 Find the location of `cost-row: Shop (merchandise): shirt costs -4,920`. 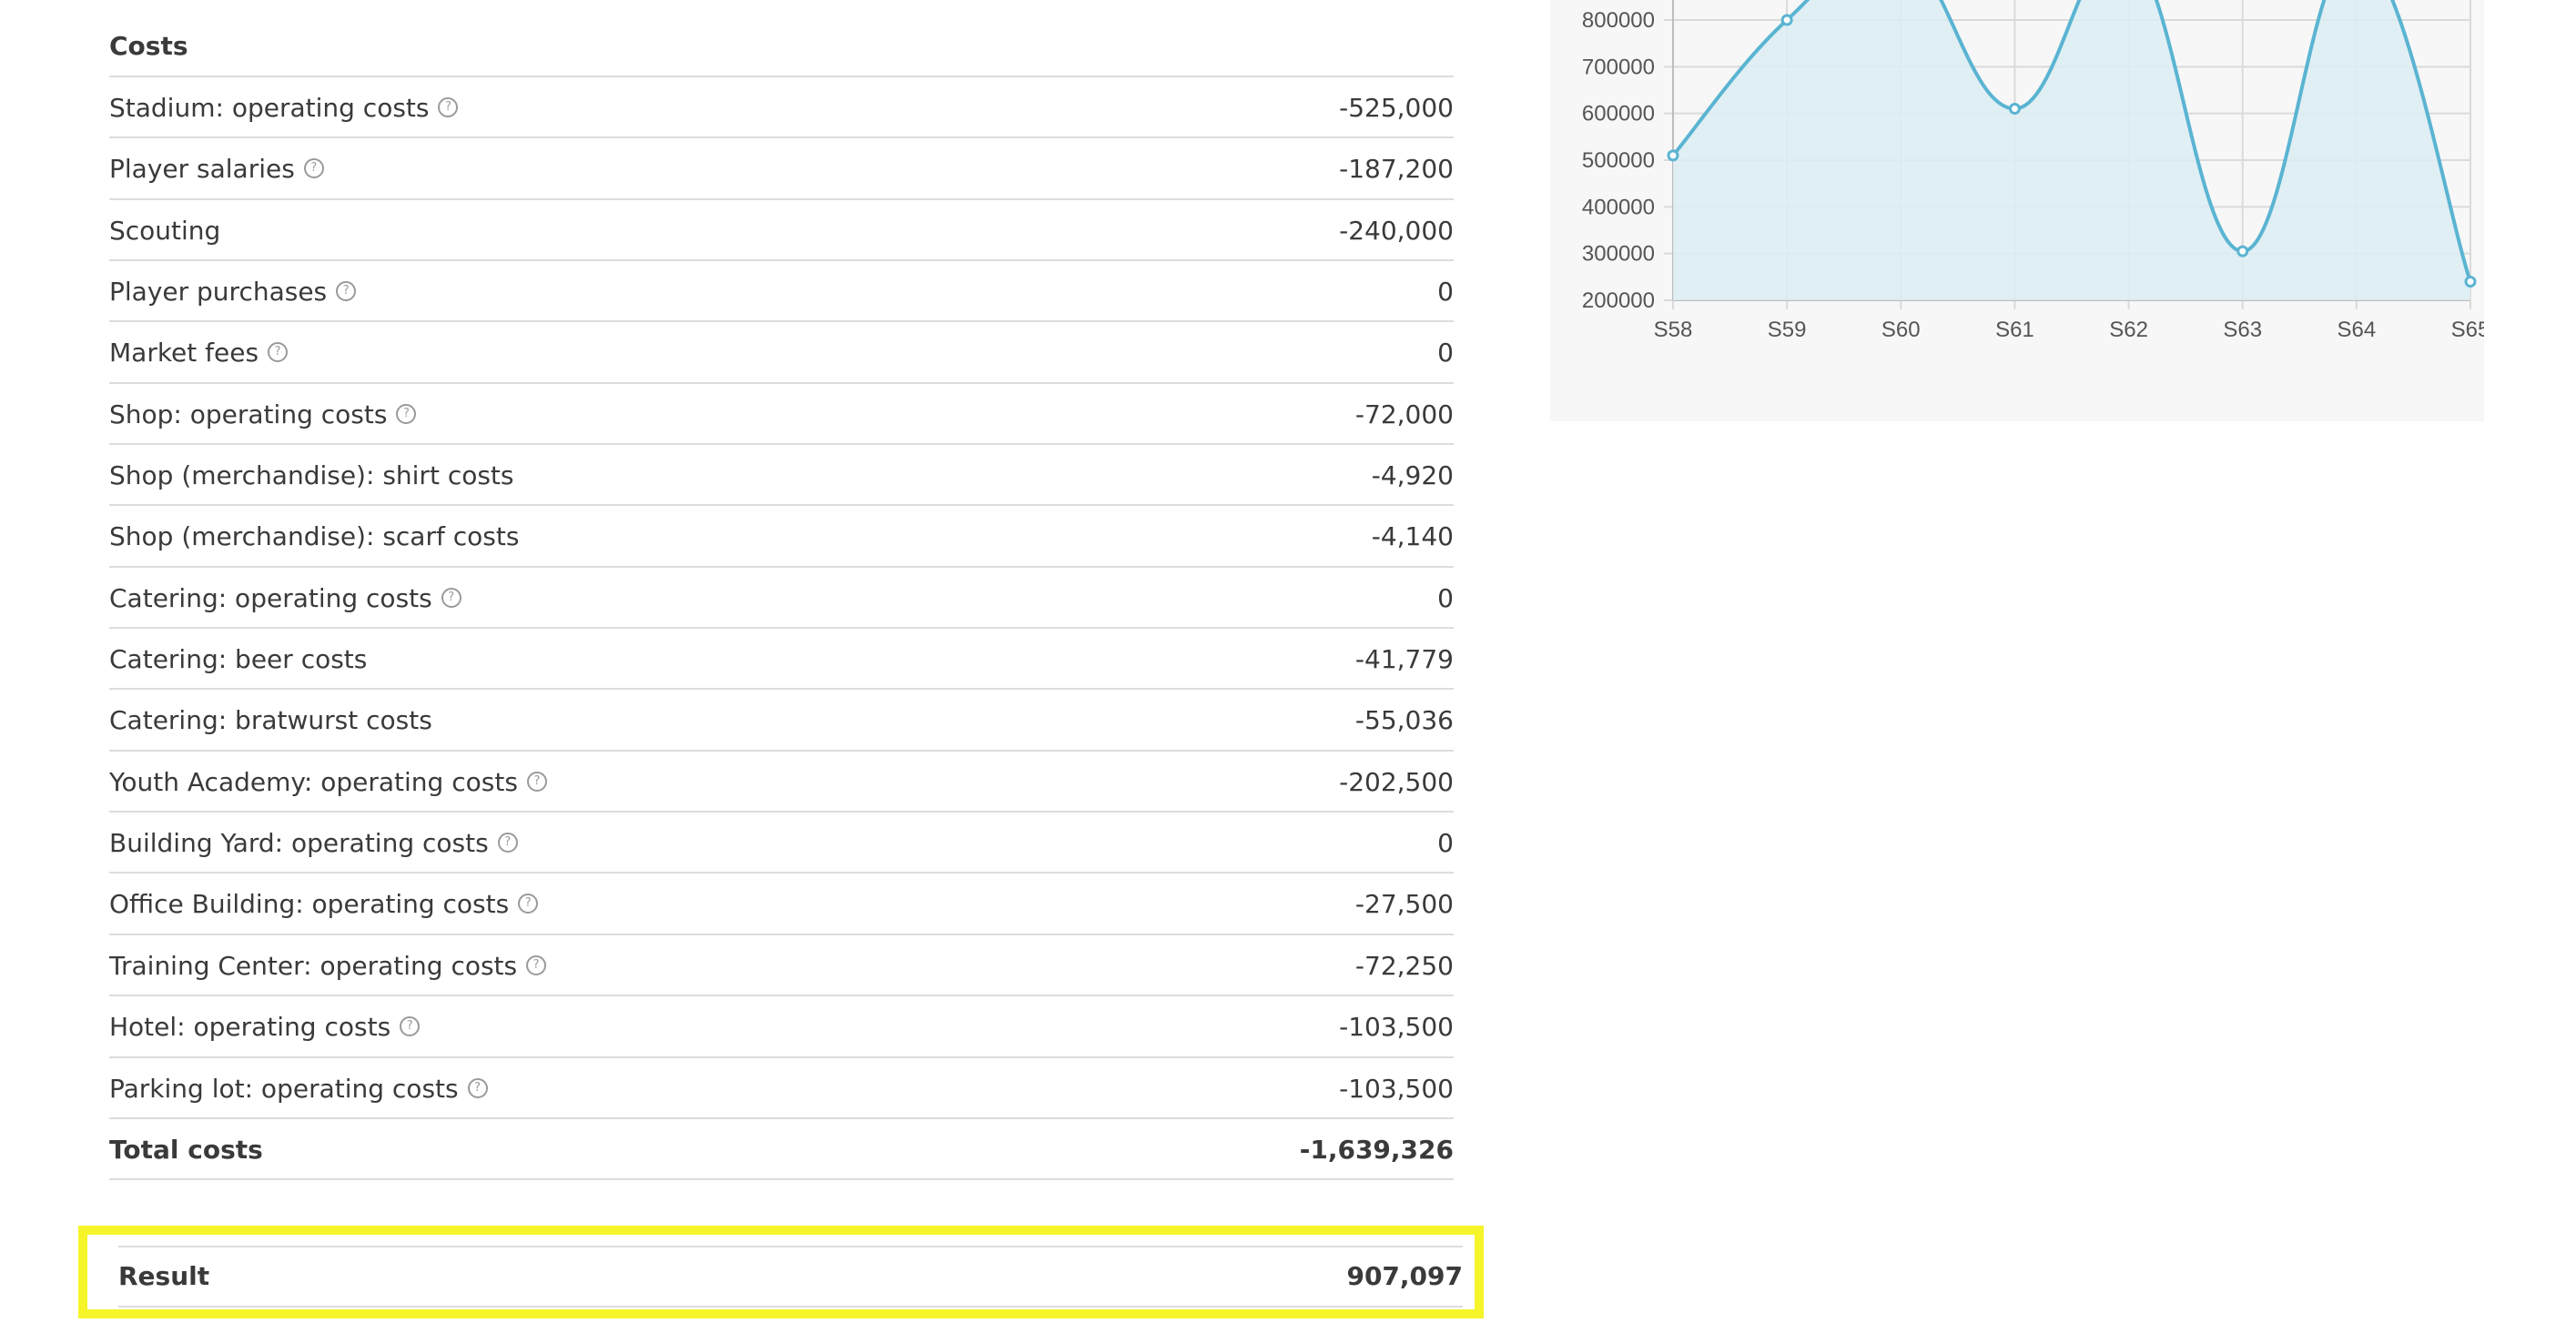

cost-row: Shop (merchandise): shirt costs -4,920 is located at coordinates (781, 476).